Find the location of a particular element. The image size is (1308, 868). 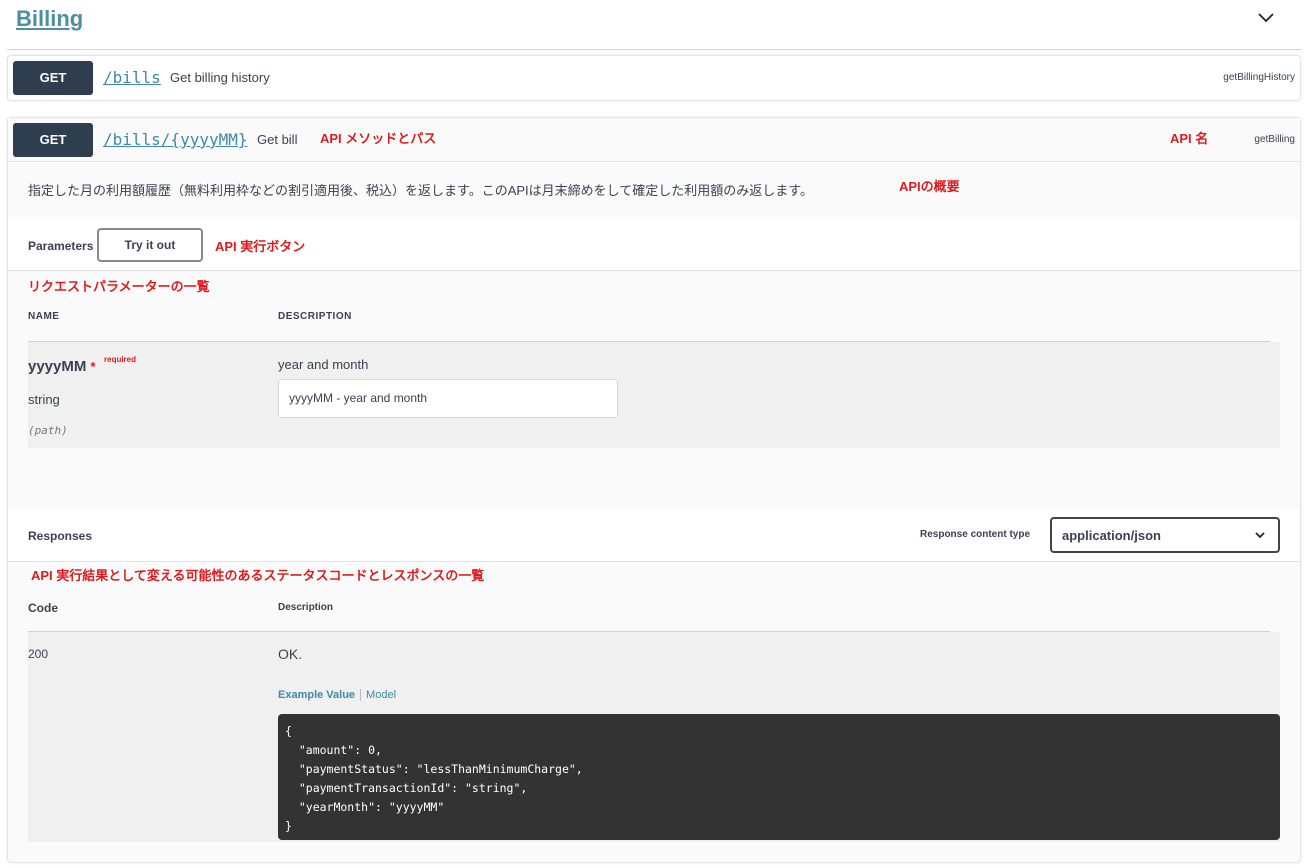

response-content-type-label: Response content type is located at coordinates (975, 534).